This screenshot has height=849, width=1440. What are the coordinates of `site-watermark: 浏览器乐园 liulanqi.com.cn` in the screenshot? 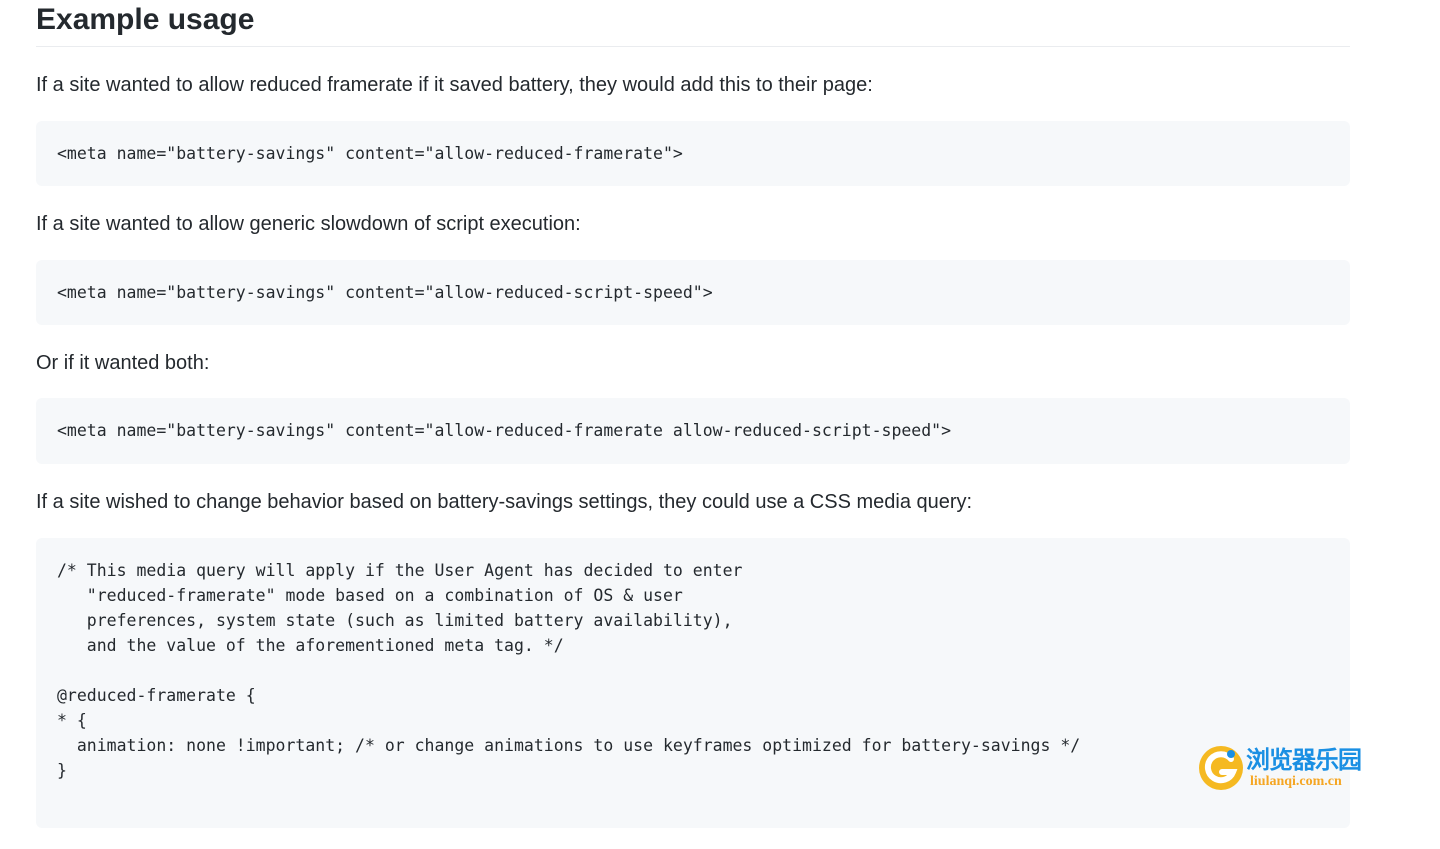 It's located at (1291, 770).